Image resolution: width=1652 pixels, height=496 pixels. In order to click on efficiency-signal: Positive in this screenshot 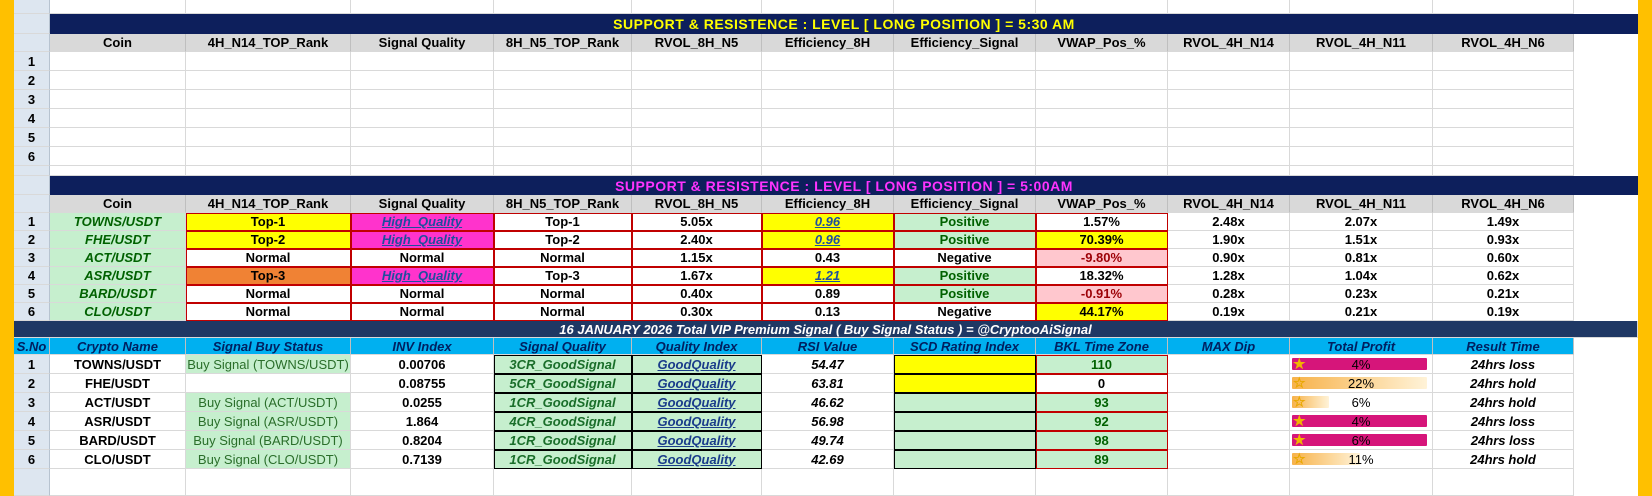, I will do `click(965, 240)`.